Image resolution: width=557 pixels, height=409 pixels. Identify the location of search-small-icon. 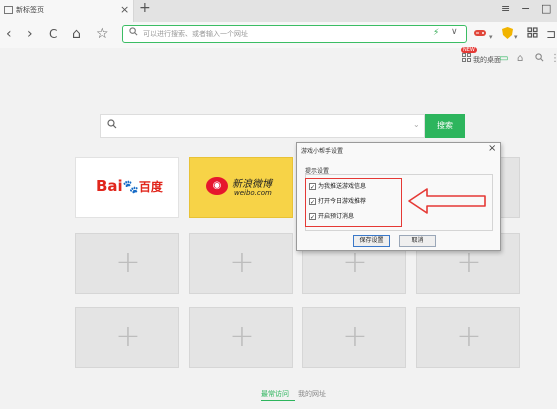
(539, 59).